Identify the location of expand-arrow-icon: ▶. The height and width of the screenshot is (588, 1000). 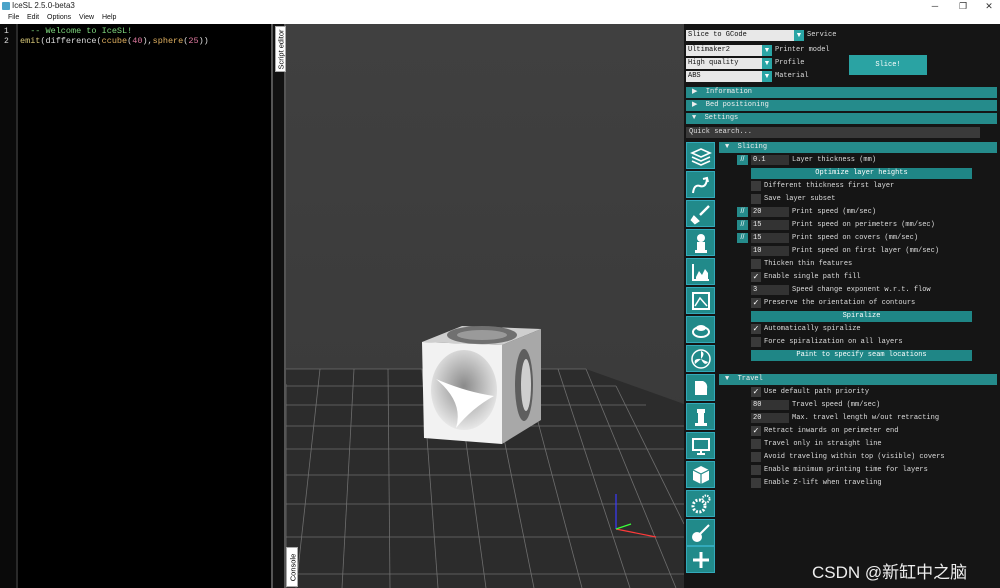
(695, 105).